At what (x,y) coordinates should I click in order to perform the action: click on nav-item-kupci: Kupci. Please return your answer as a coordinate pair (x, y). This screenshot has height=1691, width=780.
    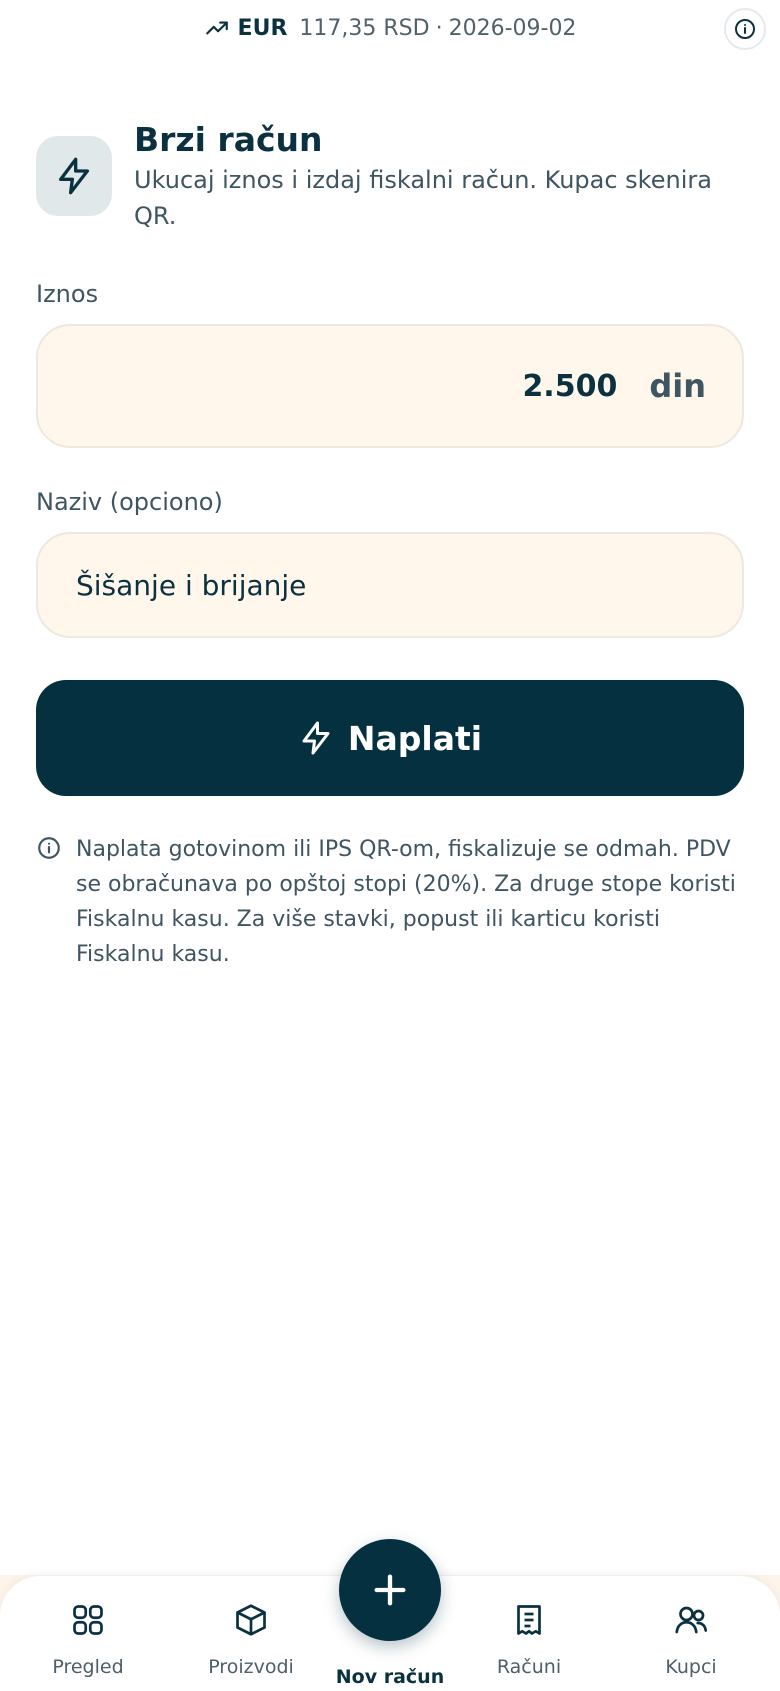
    Looking at the image, I should click on (691, 1640).